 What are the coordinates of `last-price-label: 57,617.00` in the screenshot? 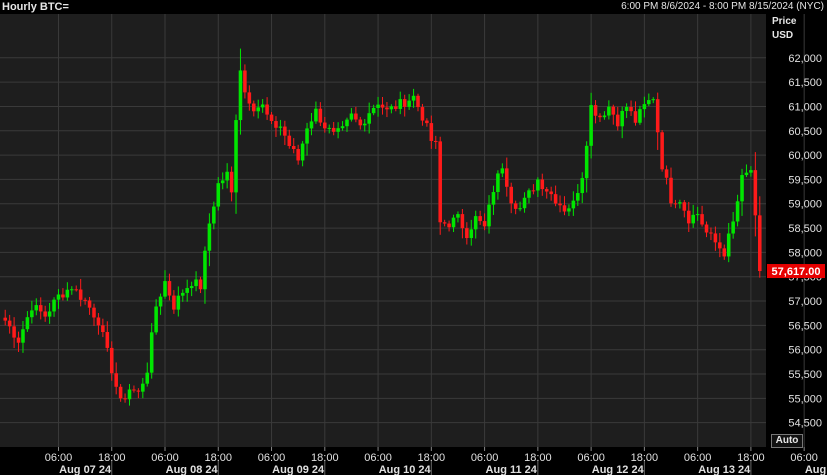 It's located at (796, 272).